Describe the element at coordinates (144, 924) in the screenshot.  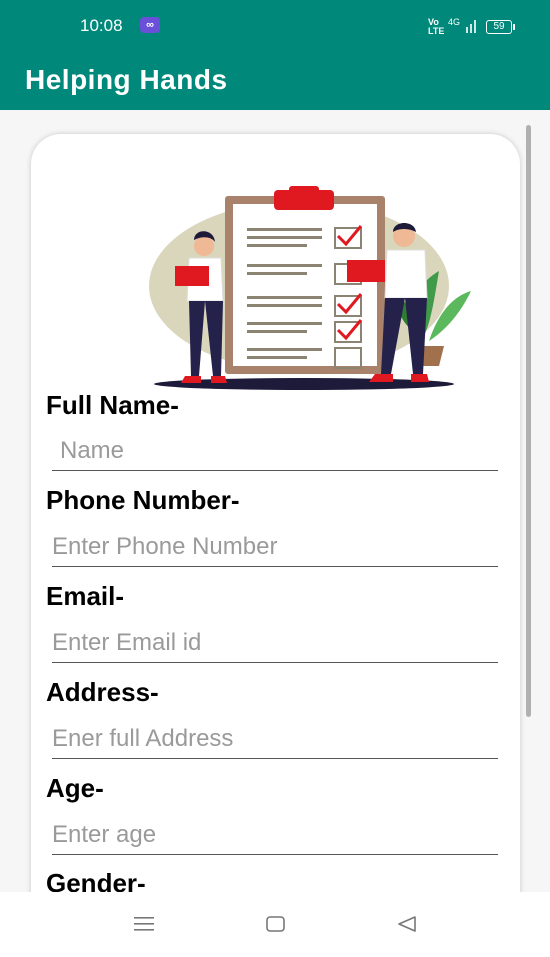
I see `menu-icon` at that location.